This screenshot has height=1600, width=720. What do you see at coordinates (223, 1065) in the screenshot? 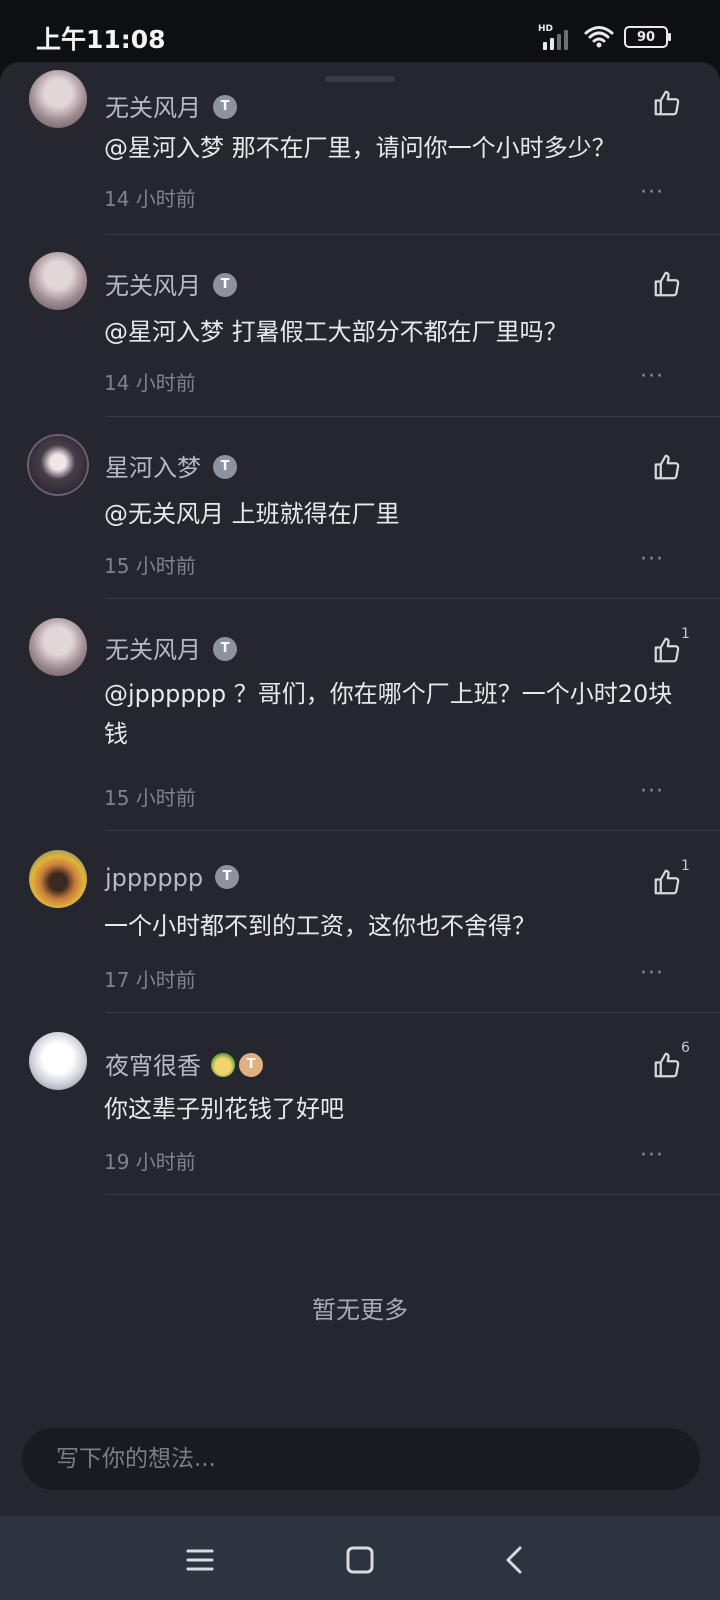
I see `medal-icon` at bounding box center [223, 1065].